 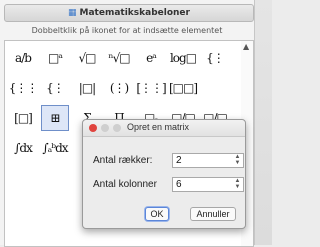 I want to click on template-empty-slot, so click(x=215, y=88).